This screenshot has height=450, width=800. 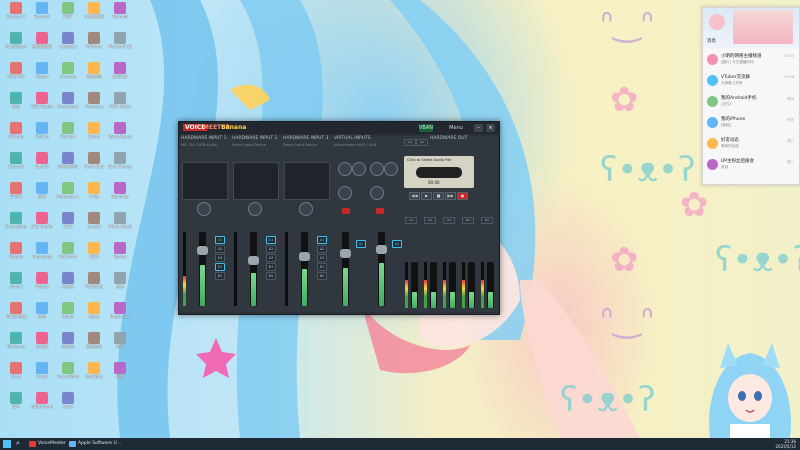 I want to click on output-mode-button: A3, so click(x=449, y=220).